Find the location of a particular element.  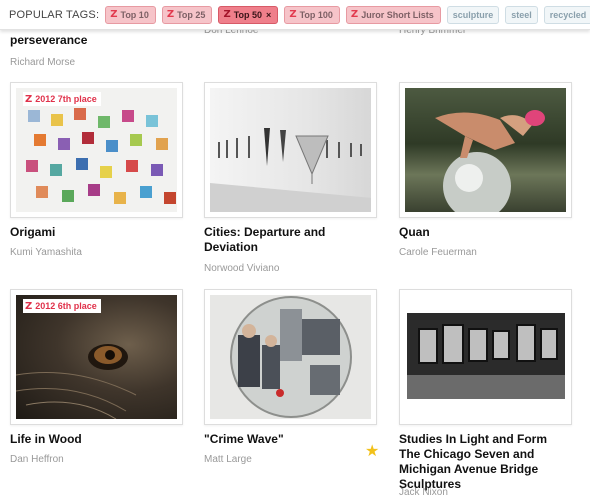

tag-top-25: Z Top 25 is located at coordinates (187, 14).